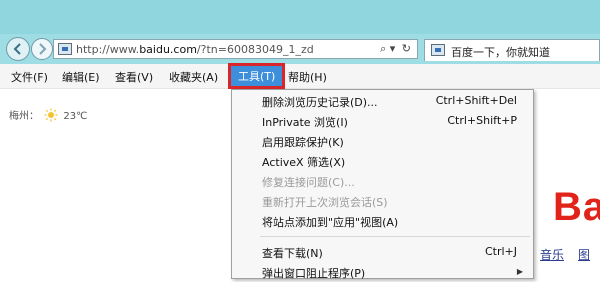 The image size is (600, 282). Describe the element at coordinates (500, 52) in the screenshot. I see `tab-title: 百度一下，你就知道` at that location.